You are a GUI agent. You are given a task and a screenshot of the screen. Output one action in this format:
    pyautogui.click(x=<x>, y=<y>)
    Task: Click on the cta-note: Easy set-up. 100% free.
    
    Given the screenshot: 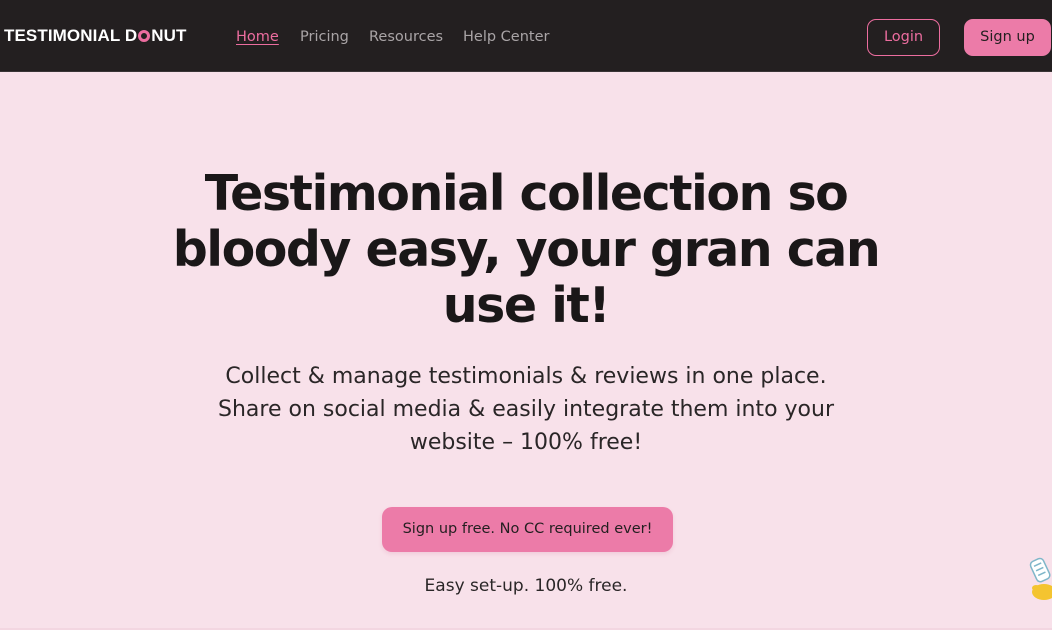 What is the action you would take?
    pyautogui.click(x=526, y=586)
    